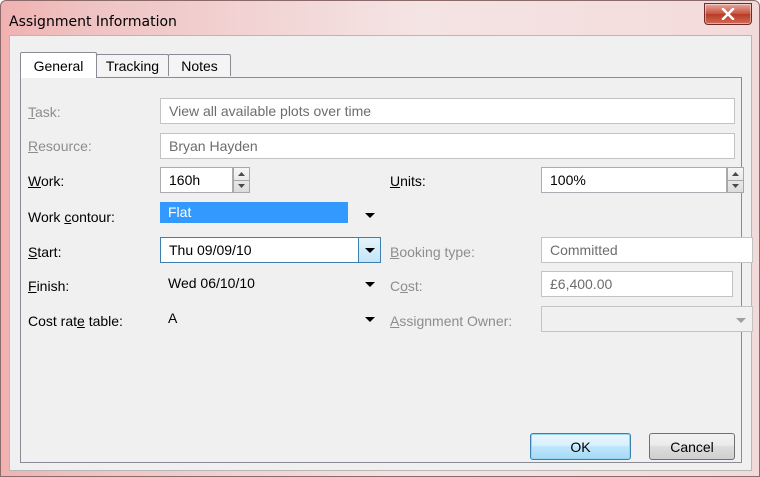 Image resolution: width=760 pixels, height=477 pixels. Describe the element at coordinates (254, 212) in the screenshot. I see `work-contour-value: Flat` at that location.